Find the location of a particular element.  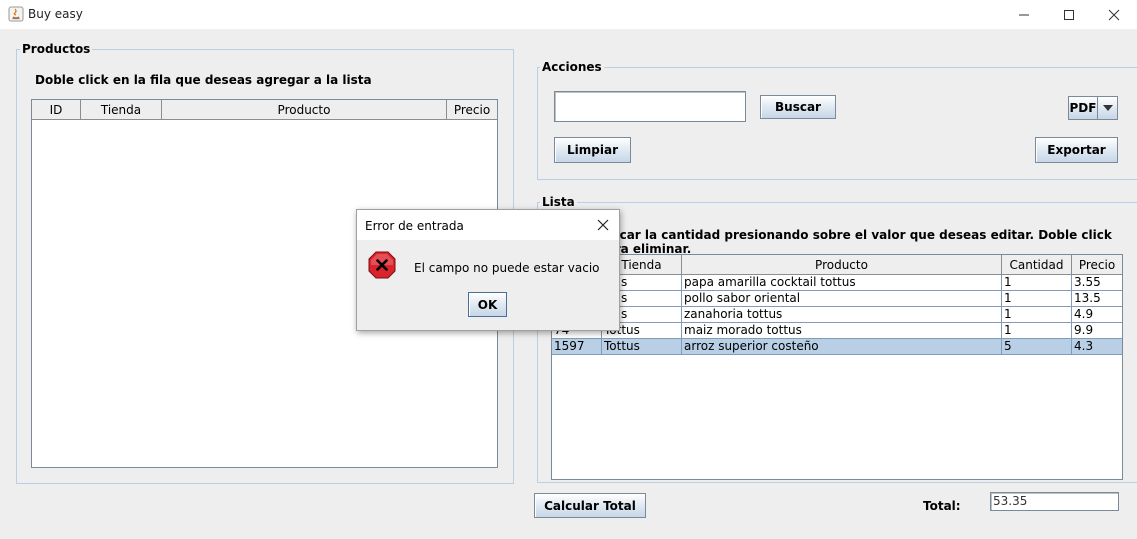

minimize-button is located at coordinates (1024, 14).